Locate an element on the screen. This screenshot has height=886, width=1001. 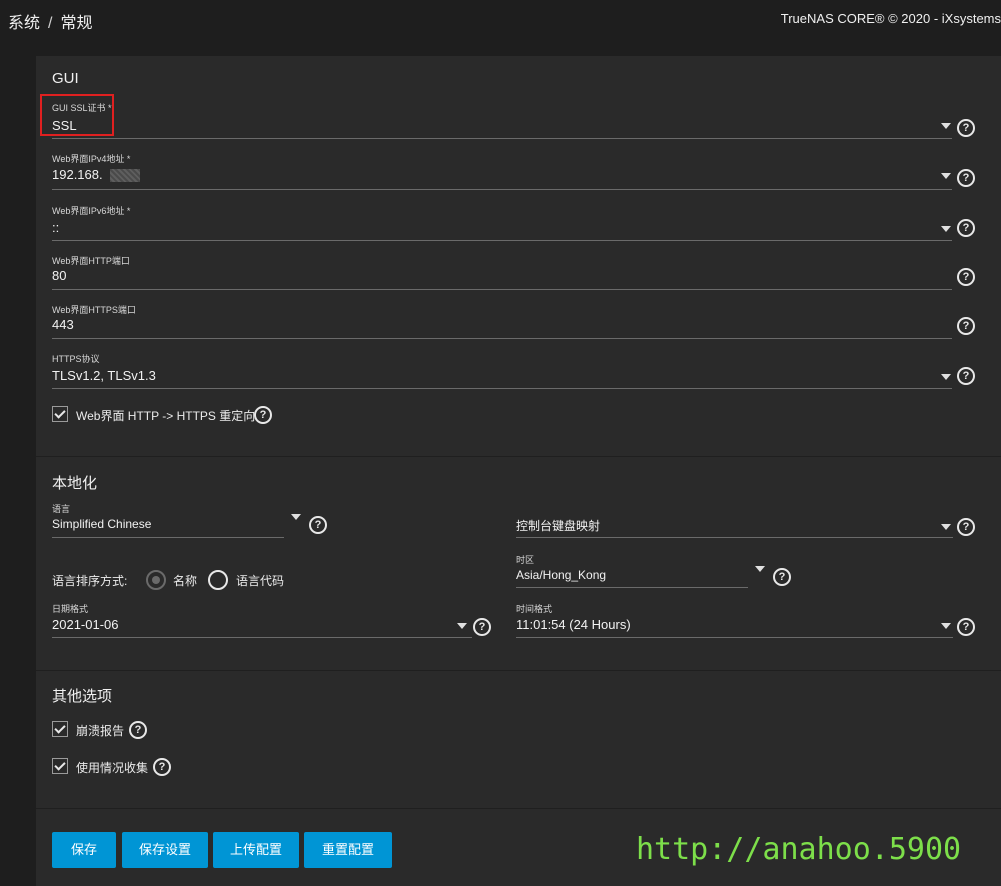
timezone-label: 时区 is located at coordinates (525, 560).